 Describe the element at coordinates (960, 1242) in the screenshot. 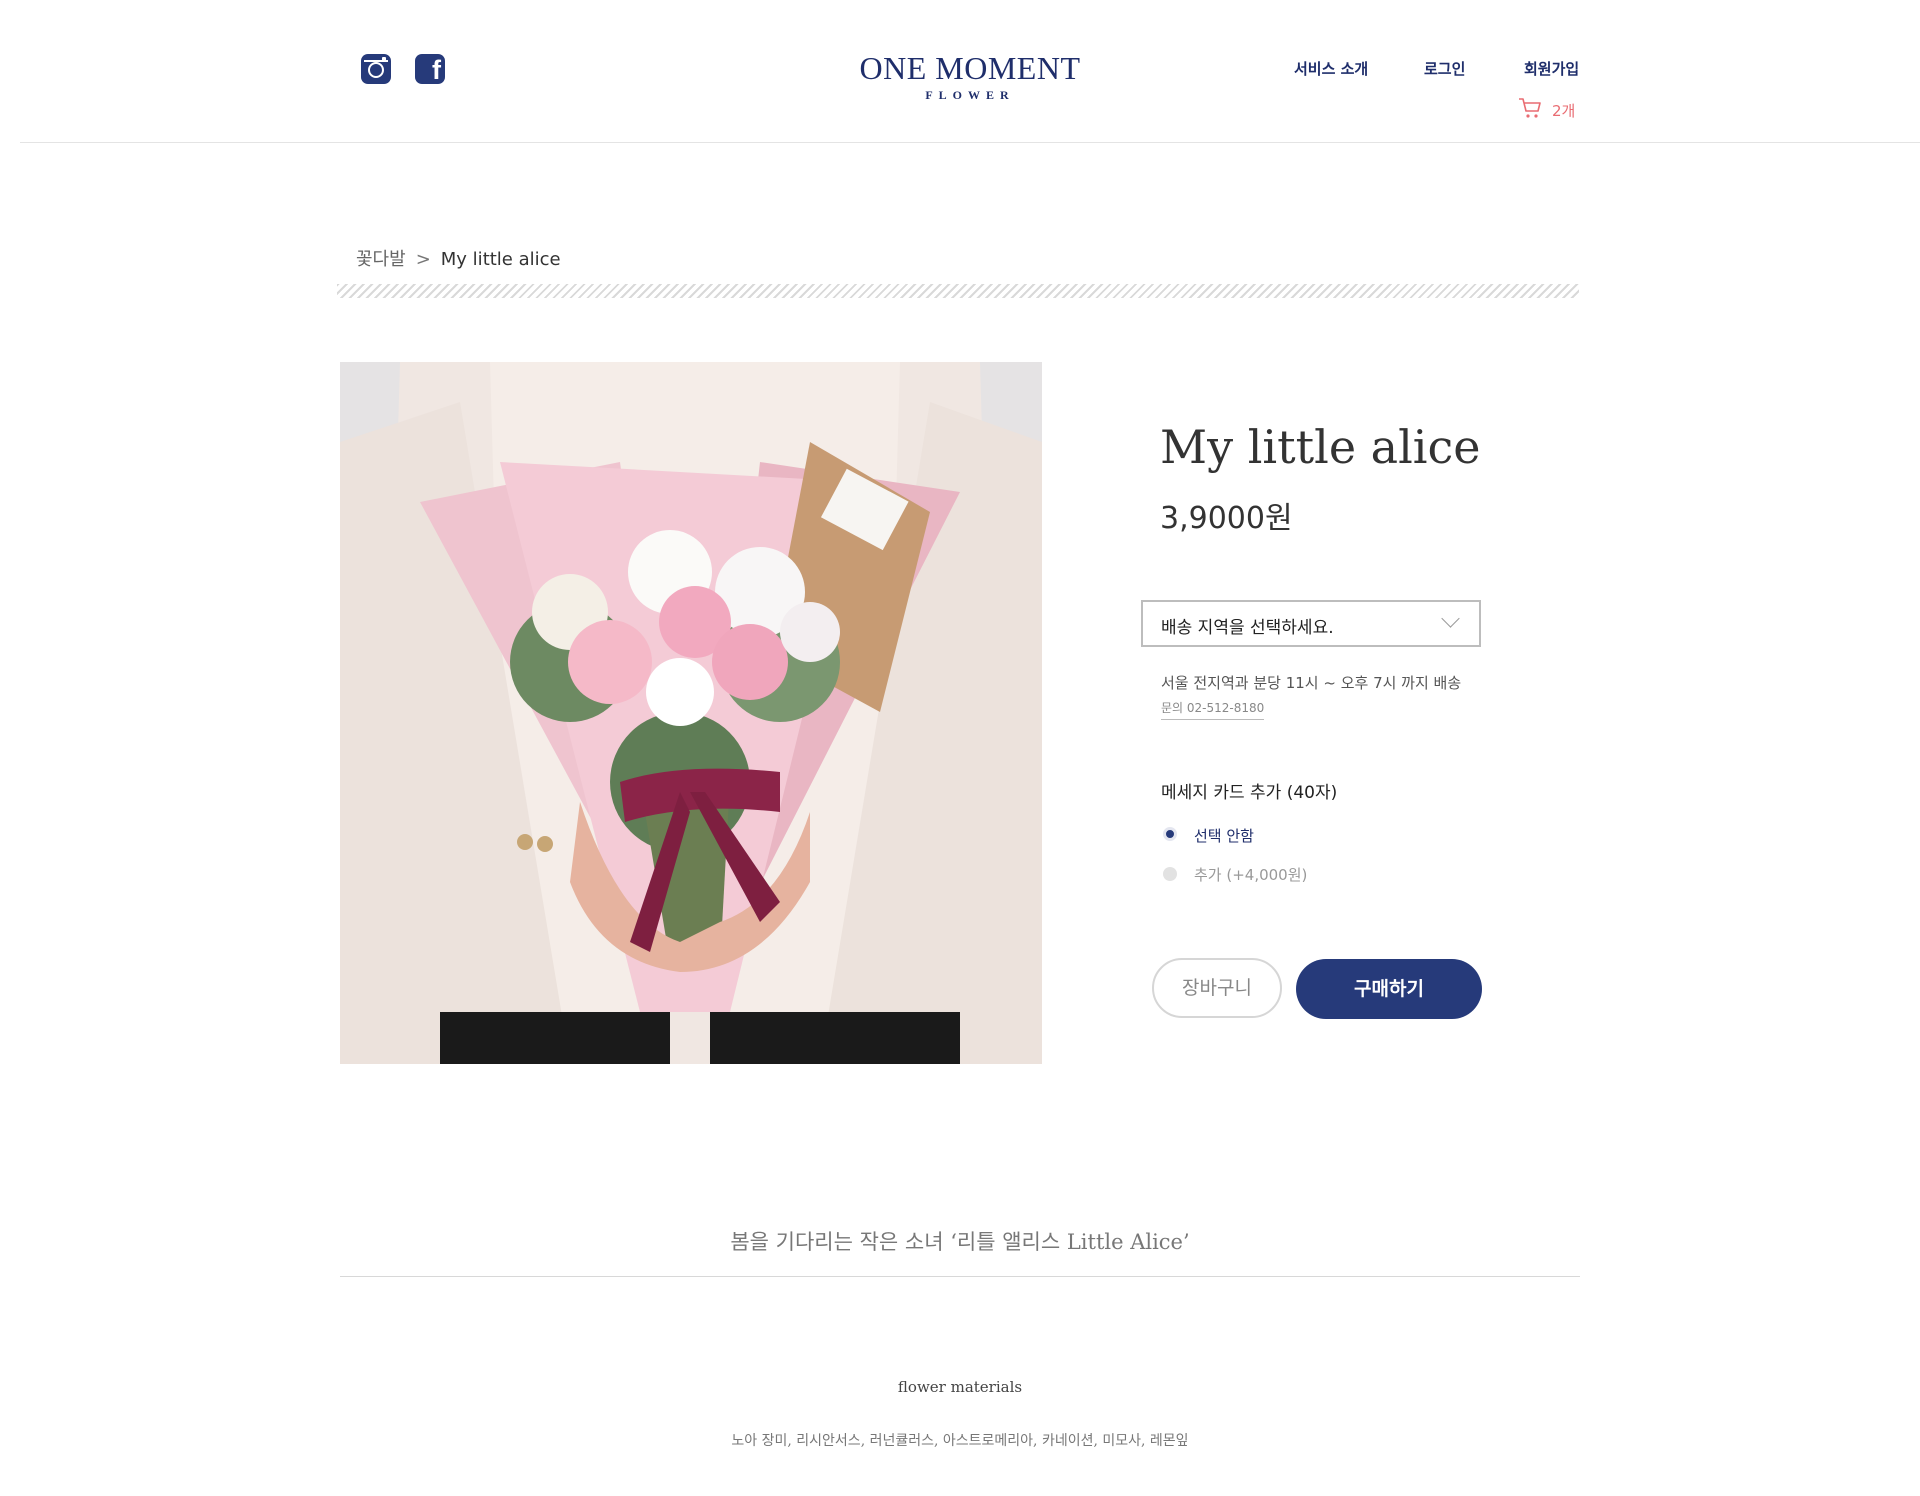

I see `description-headline: 봄을 기다리는 작은 소녀 ‘리틀 앨리스 Little Alice’` at that location.